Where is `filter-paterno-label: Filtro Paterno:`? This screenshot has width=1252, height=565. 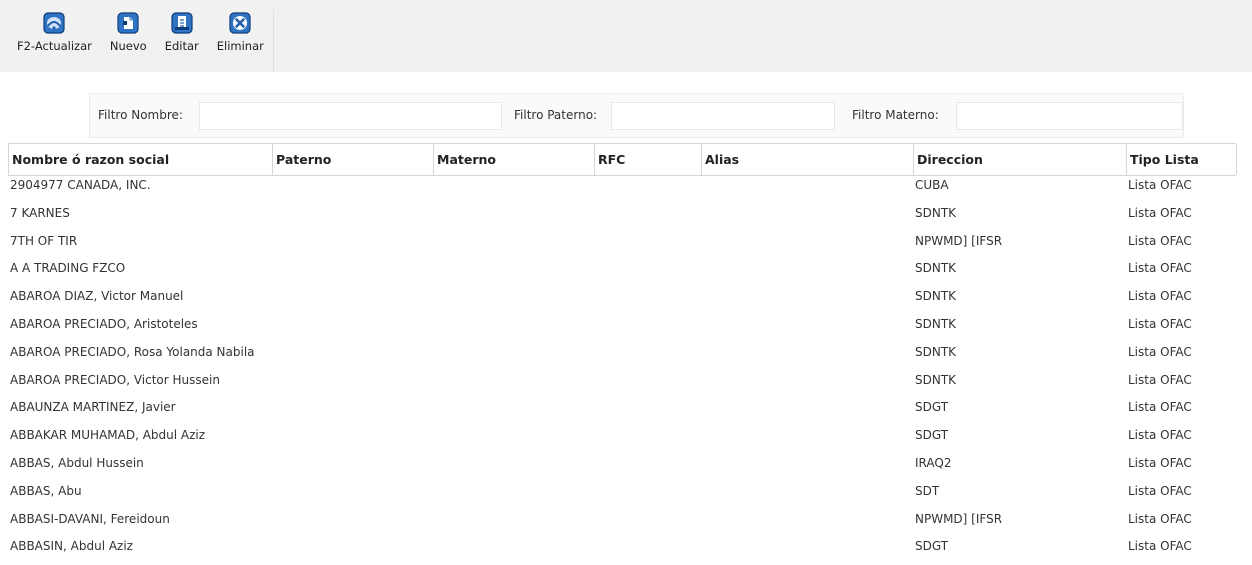 filter-paterno-label: Filtro Paterno: is located at coordinates (556, 115).